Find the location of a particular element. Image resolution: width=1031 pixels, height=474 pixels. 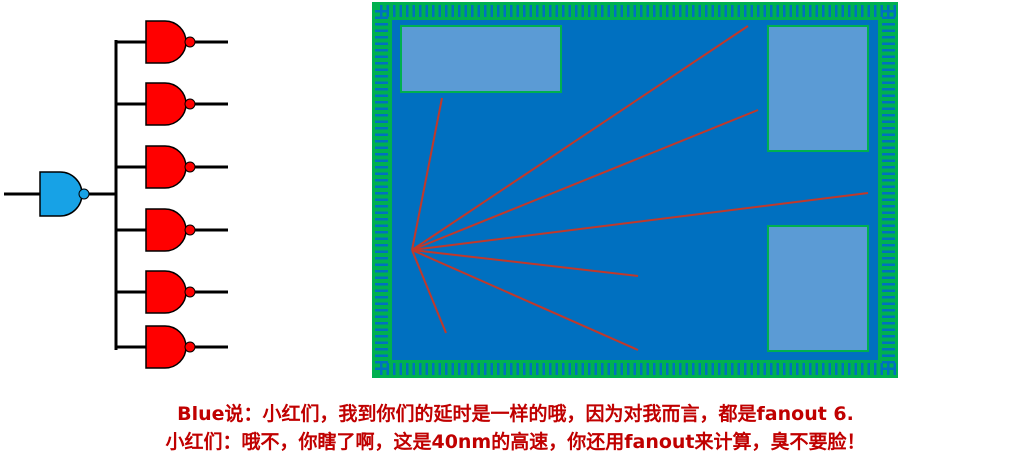

macro-block-bottom-right is located at coordinates (818, 288).